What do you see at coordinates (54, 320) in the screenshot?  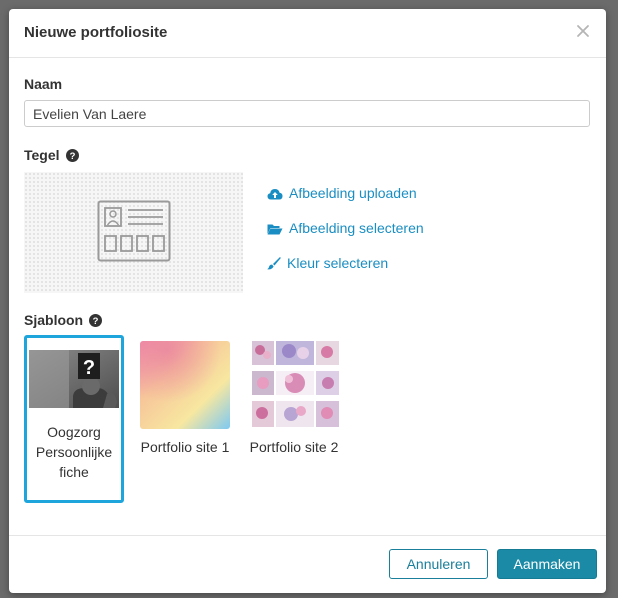 I see `template-label: Sjabloon` at bounding box center [54, 320].